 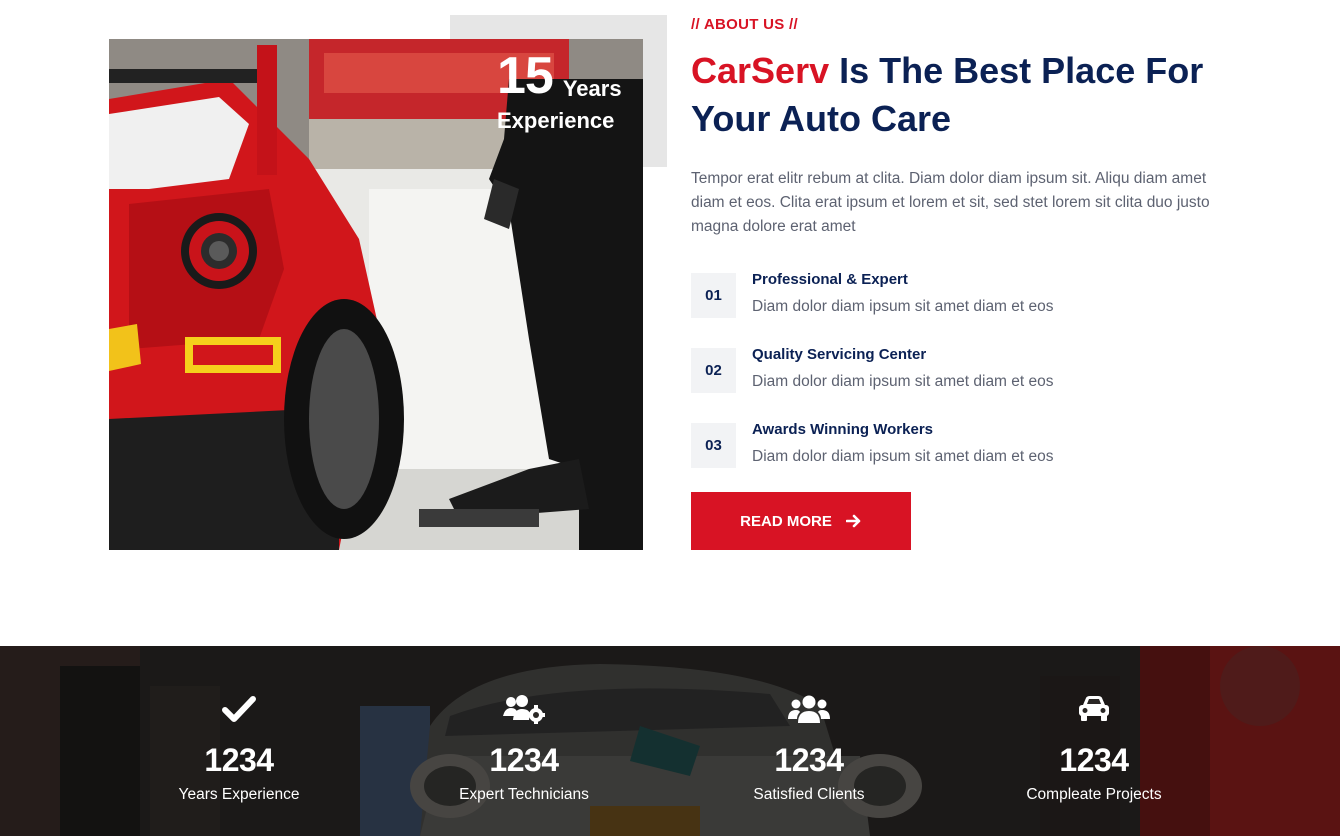 What do you see at coordinates (239, 794) in the screenshot?
I see `fact-label: Years Experience` at bounding box center [239, 794].